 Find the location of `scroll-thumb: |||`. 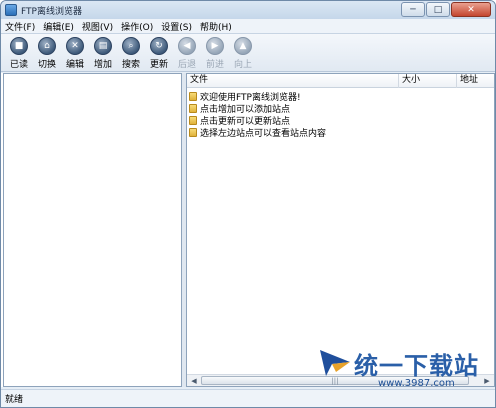

scroll-thumb: ||| is located at coordinates (335, 380).